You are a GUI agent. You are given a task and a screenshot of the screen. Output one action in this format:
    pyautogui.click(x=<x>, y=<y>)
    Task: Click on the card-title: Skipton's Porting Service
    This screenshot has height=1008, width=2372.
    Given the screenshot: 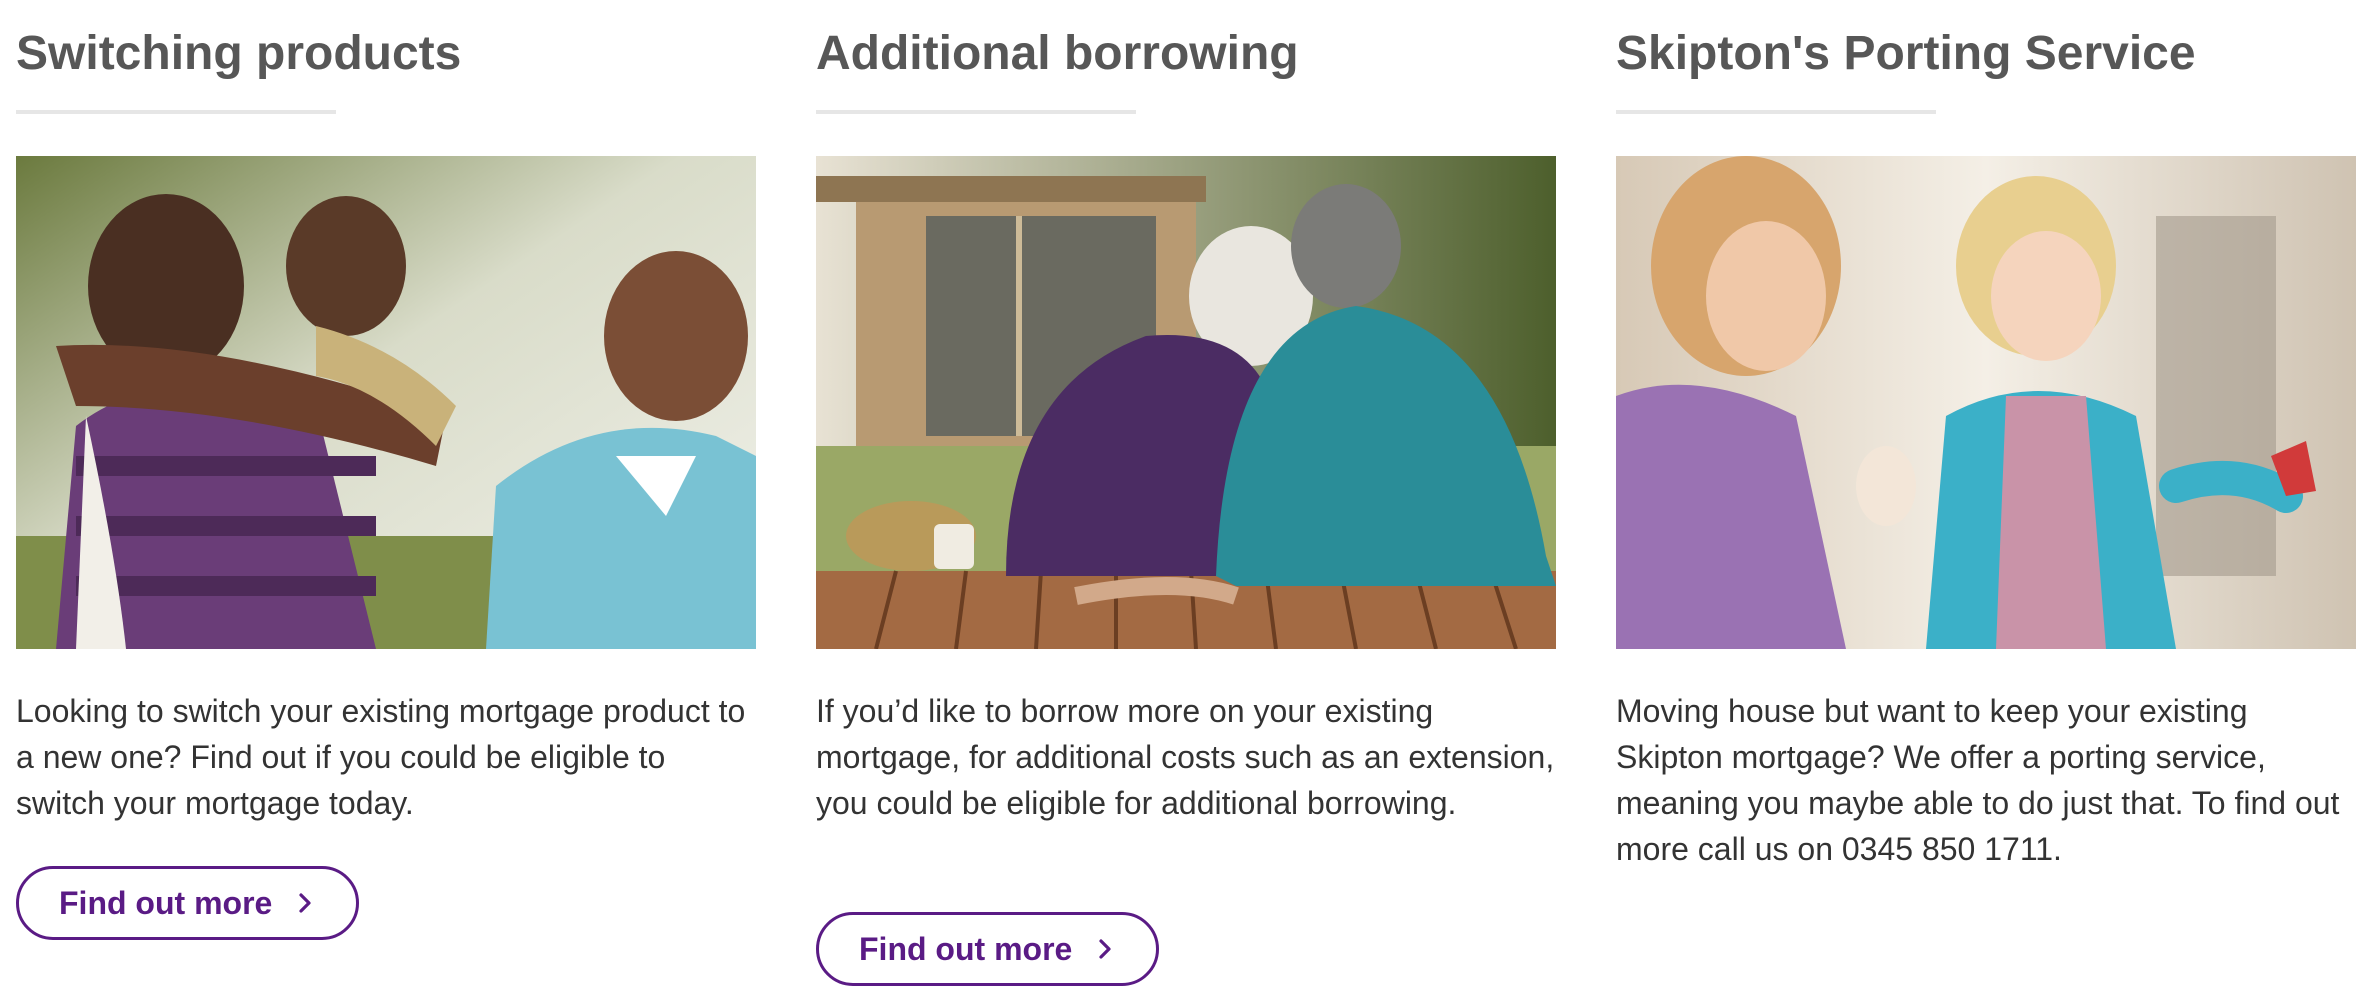 What is the action you would take?
    pyautogui.click(x=1906, y=53)
    